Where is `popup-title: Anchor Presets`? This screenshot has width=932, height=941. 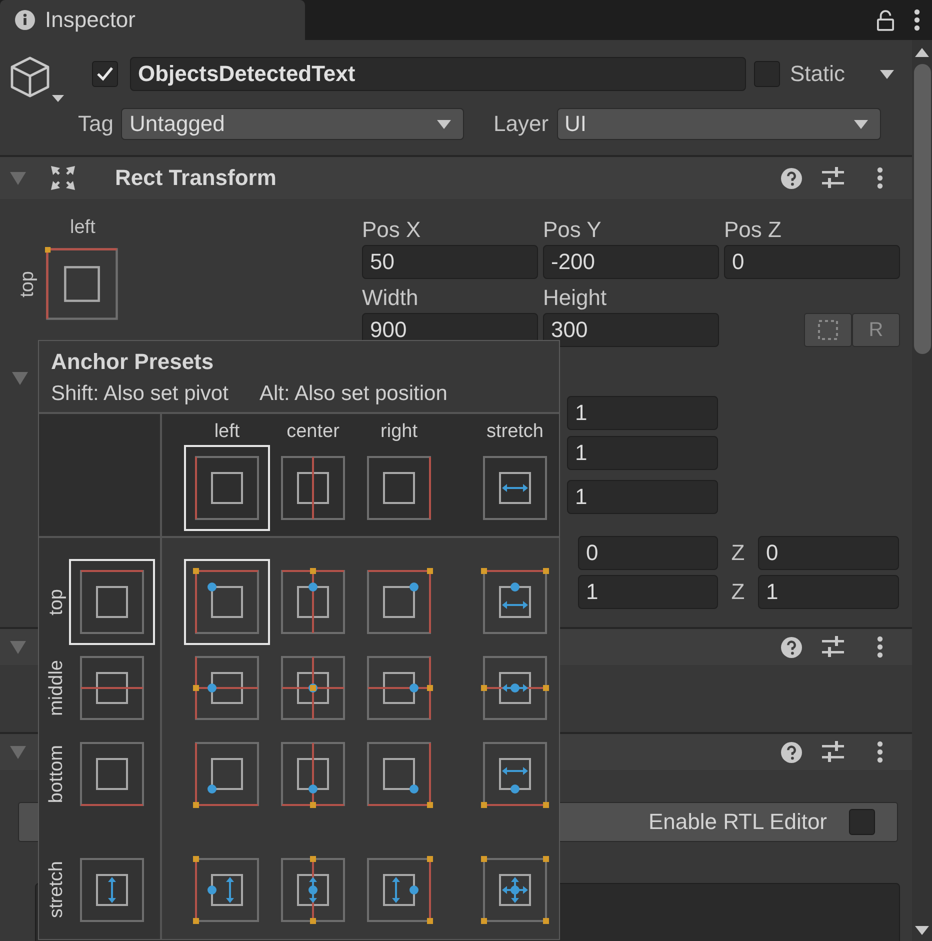 popup-title: Anchor Presets is located at coordinates (132, 361).